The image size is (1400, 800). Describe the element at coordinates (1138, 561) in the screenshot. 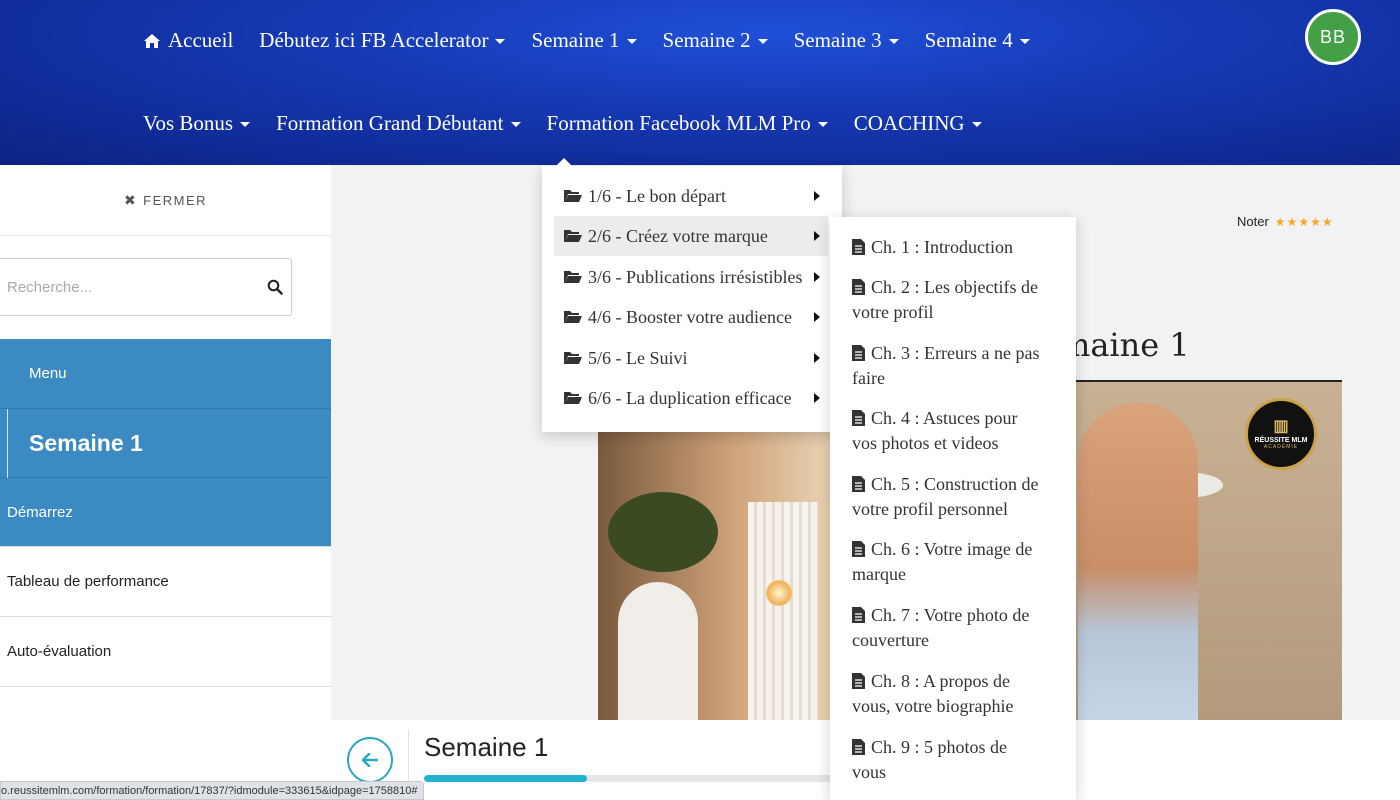

I see `video-frame-person` at that location.